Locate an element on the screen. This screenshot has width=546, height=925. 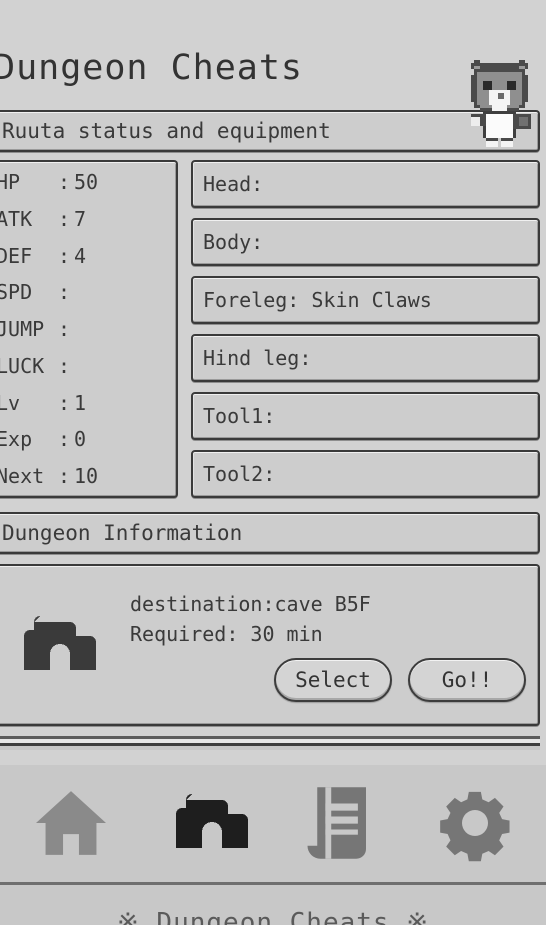
nav-item-dungeon is located at coordinates (206, 823).